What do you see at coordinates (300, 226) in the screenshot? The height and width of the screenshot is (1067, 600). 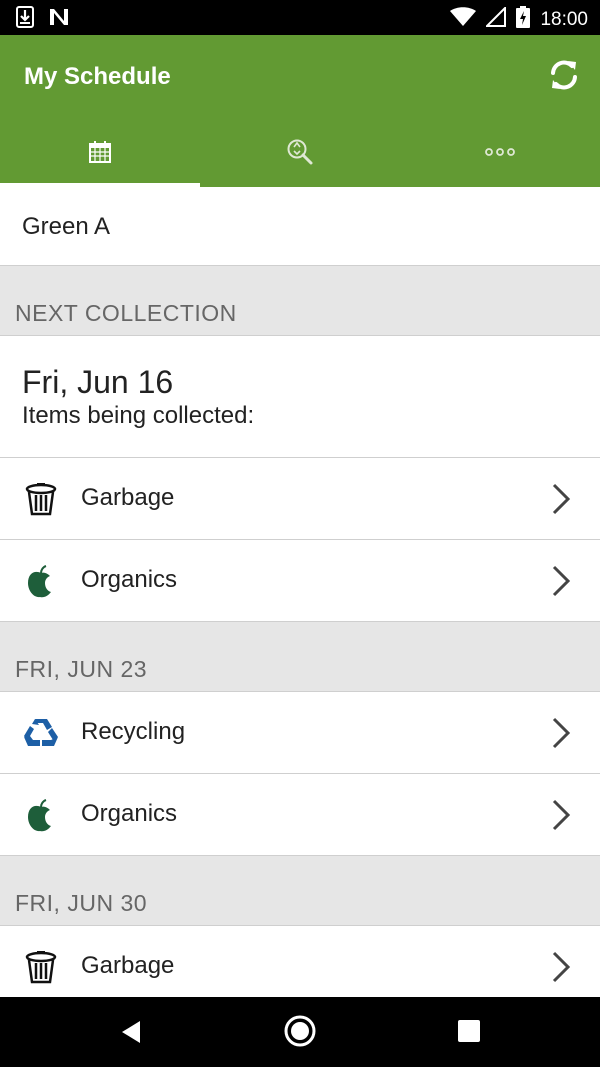 I see `collection-group-name: Green A` at bounding box center [300, 226].